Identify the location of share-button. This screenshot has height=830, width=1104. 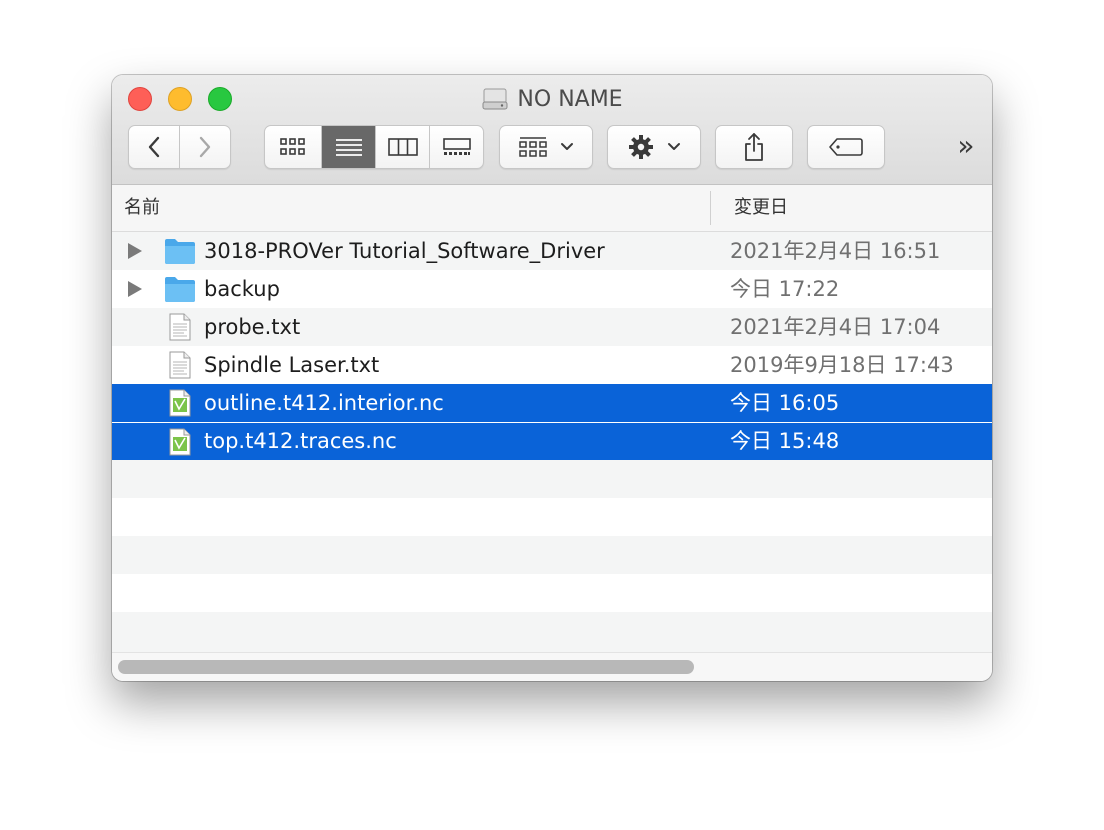
(754, 147).